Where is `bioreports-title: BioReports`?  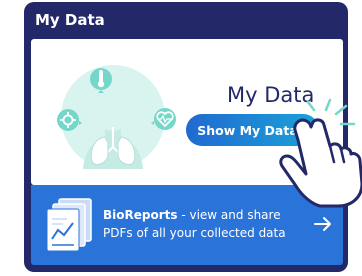
bioreports-title: BioReports is located at coordinates (140, 215).